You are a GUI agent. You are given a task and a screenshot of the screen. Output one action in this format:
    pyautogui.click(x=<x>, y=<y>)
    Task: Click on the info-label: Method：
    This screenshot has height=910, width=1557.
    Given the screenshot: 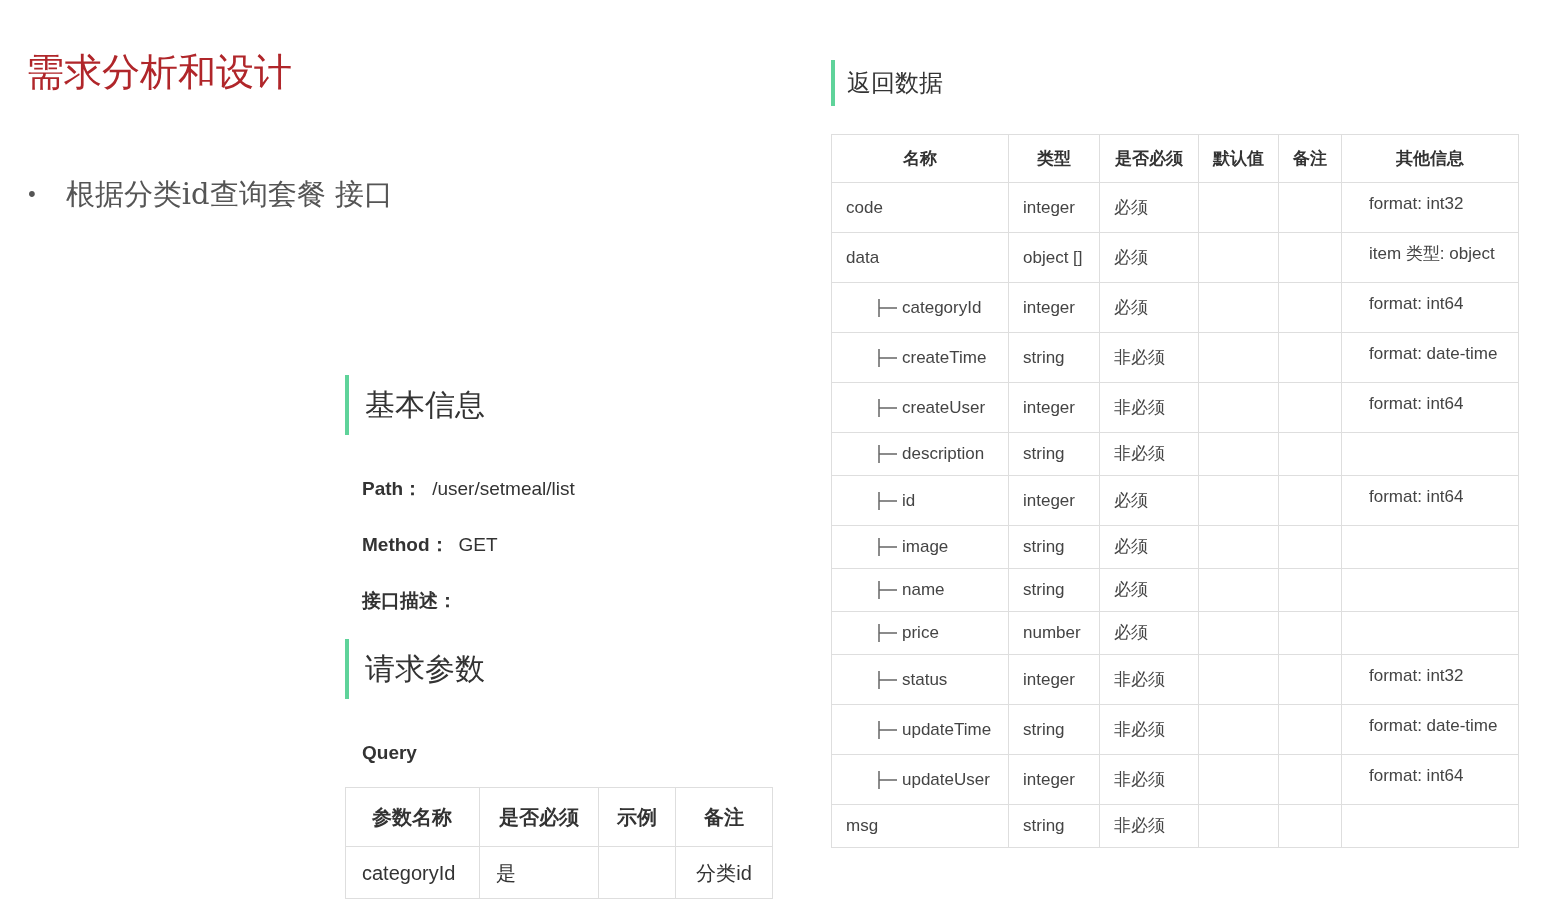 What is the action you would take?
    pyautogui.click(x=405, y=544)
    